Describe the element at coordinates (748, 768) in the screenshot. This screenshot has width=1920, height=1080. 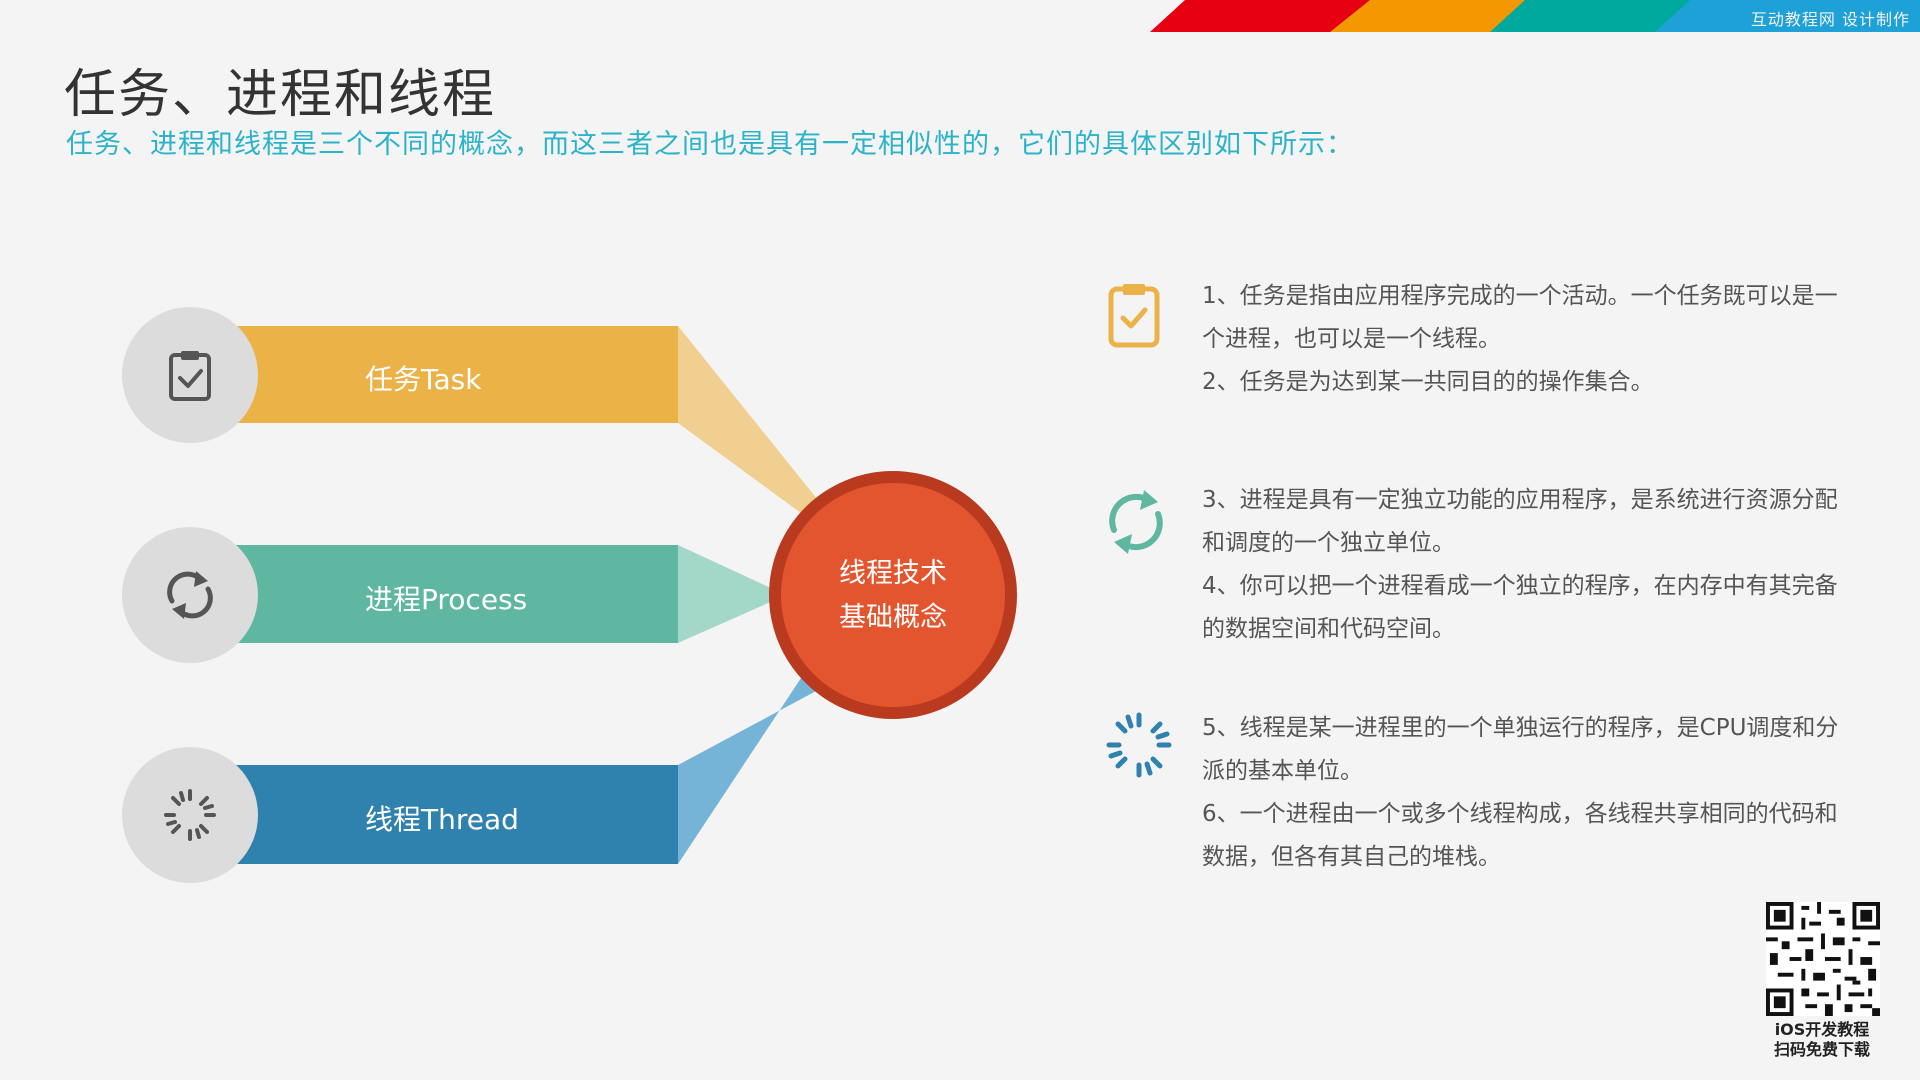
I see `thread-fan` at that location.